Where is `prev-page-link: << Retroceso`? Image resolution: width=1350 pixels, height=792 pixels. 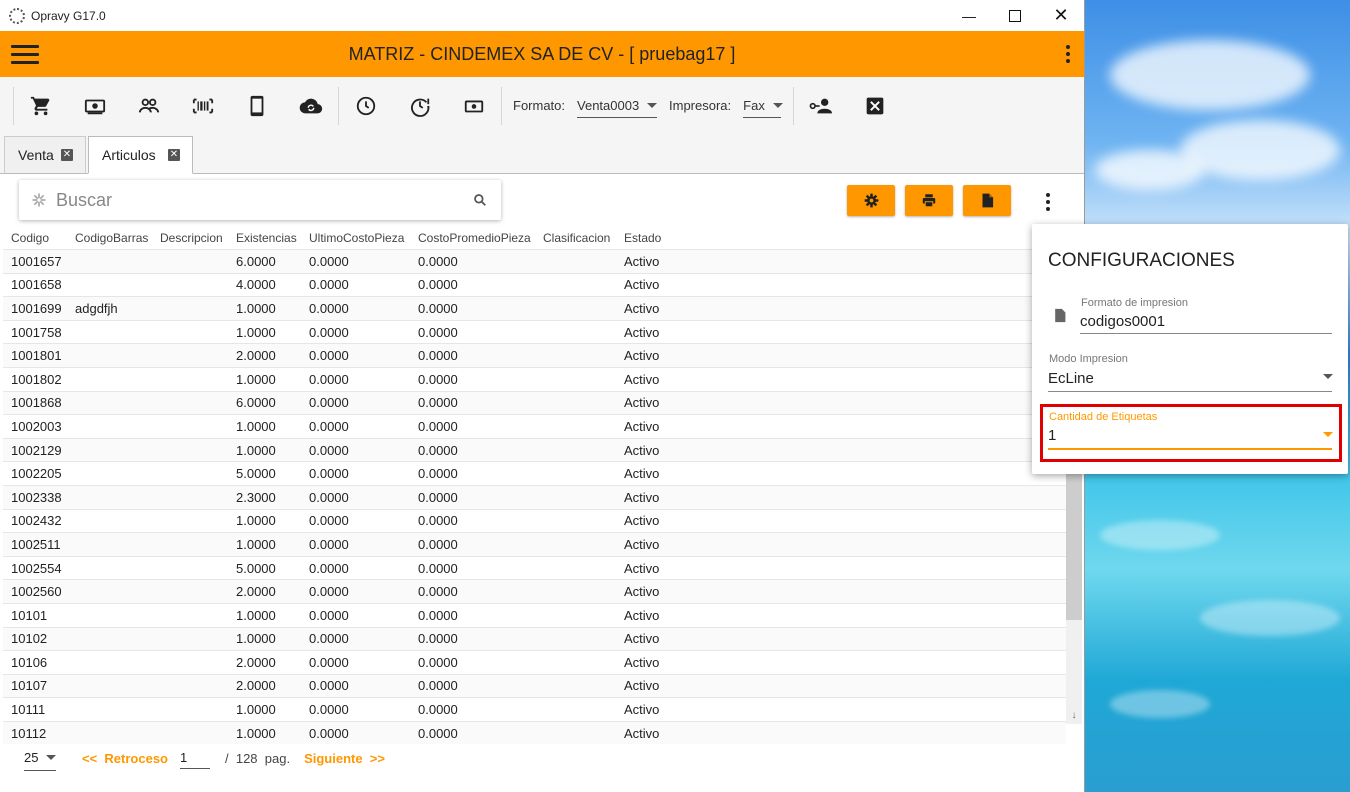
prev-page-link: << Retroceso is located at coordinates (125, 758).